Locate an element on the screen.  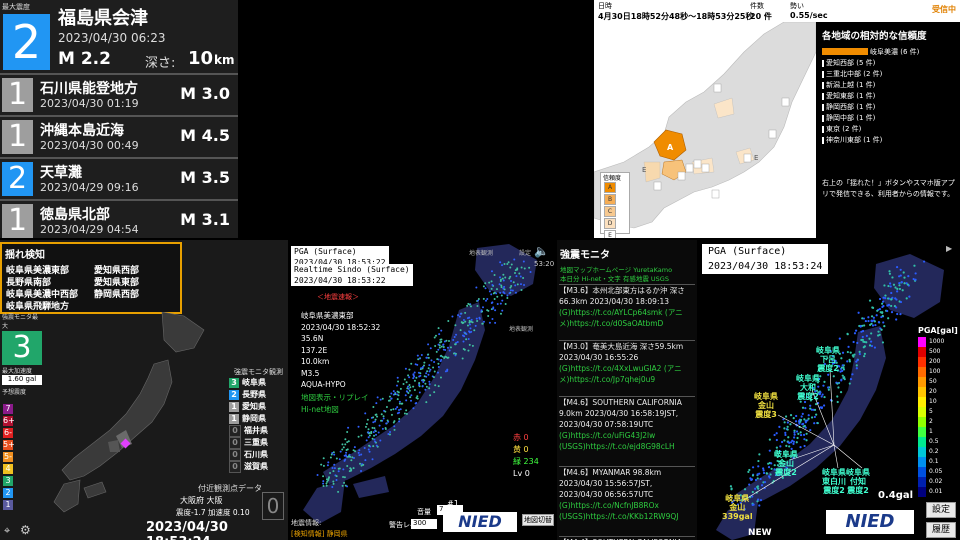
gear-icon: ⚙ is located at coordinates (25, 530).